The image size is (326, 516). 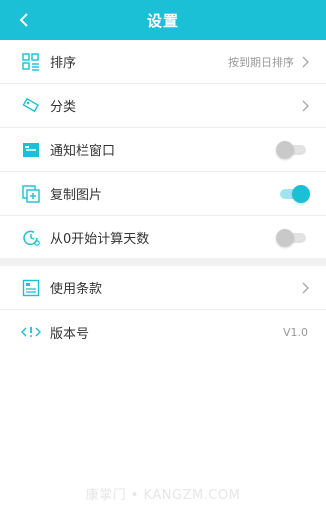 I want to click on back-button, so click(x=24, y=20).